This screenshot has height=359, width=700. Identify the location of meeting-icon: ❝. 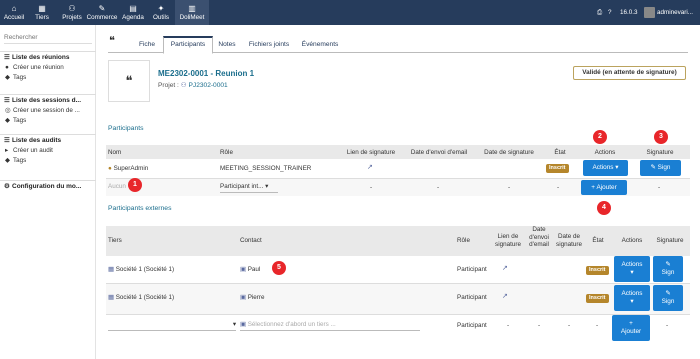
(129, 81).